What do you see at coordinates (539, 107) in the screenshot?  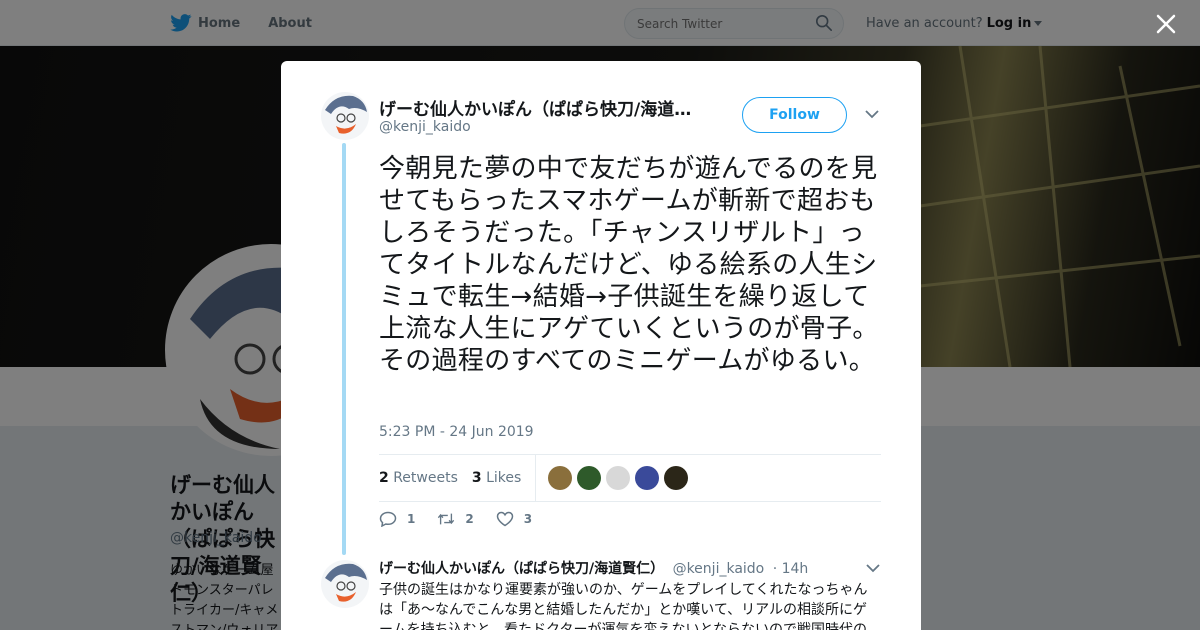 I see `tweet-author-name: げーむ仙人かいぽん（ぱぱら快刀/海道賢仁）` at bounding box center [539, 107].